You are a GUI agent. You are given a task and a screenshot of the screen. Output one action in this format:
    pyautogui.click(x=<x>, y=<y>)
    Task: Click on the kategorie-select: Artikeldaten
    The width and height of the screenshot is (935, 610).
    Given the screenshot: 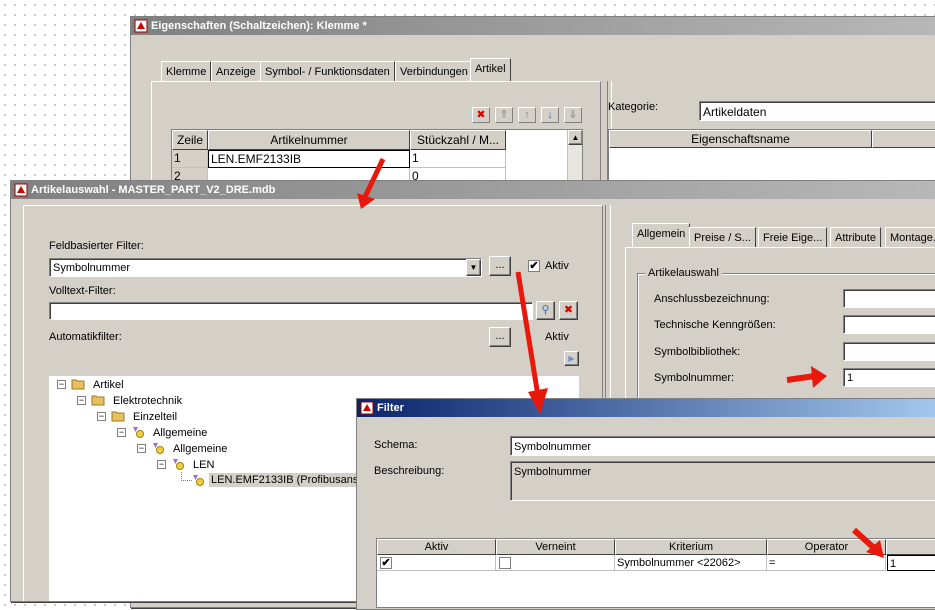 What is the action you would take?
    pyautogui.click(x=817, y=111)
    